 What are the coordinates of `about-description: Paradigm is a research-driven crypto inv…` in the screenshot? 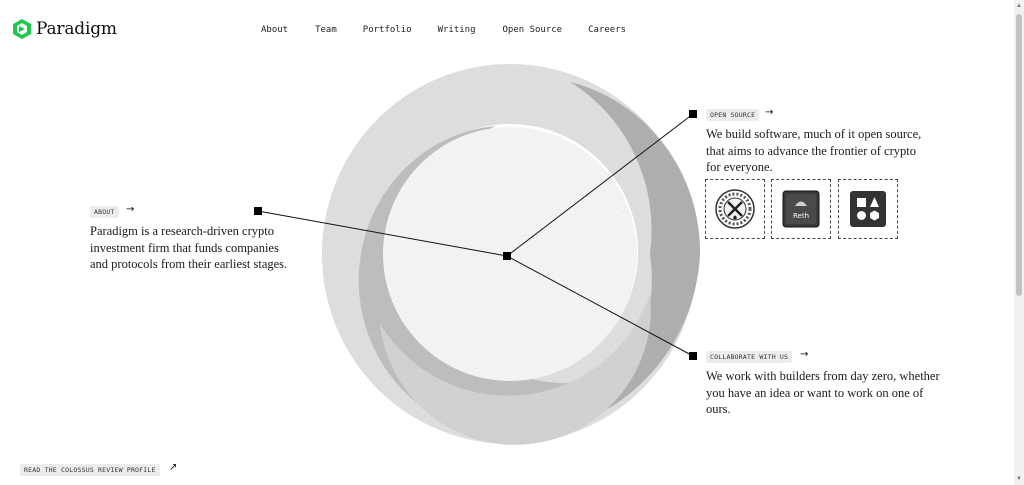 It's located at (189, 247).